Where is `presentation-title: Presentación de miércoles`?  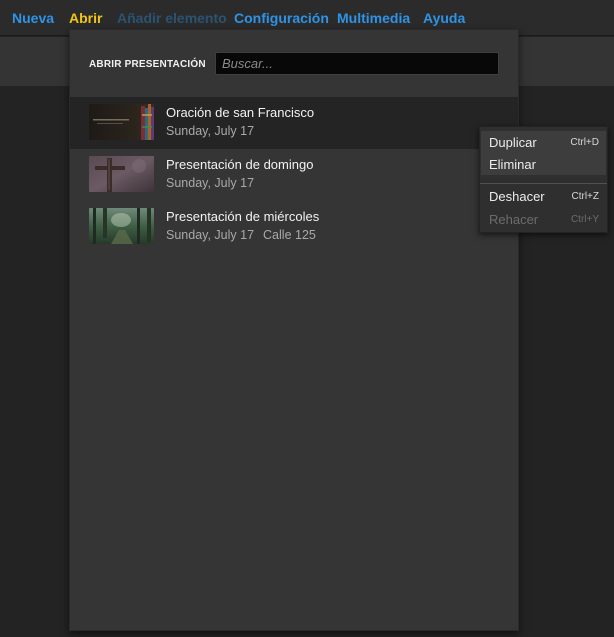
presentation-title: Presentación de miércoles is located at coordinates (243, 216).